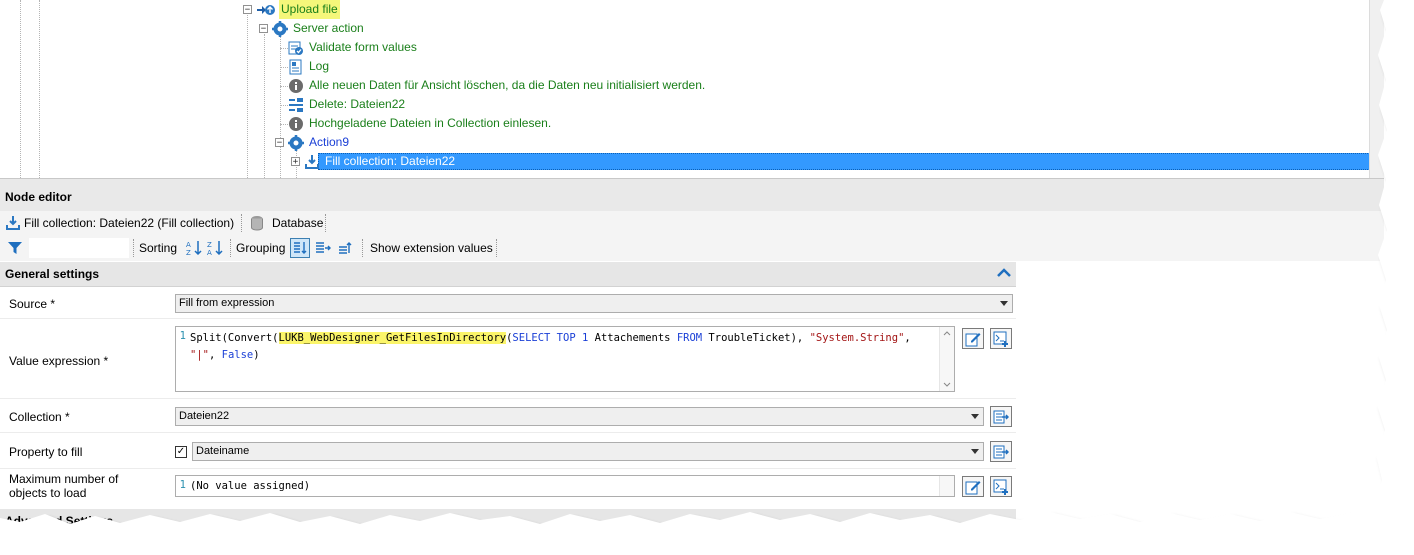  Describe the element at coordinates (59, 521) in the screenshot. I see `section-title: Advanced Settings` at that location.